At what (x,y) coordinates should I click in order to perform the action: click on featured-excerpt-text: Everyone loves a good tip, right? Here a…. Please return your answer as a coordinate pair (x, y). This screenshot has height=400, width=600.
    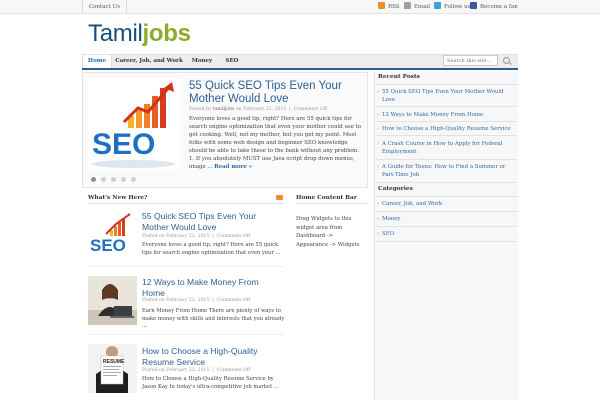
    Looking at the image, I should click on (275, 143).